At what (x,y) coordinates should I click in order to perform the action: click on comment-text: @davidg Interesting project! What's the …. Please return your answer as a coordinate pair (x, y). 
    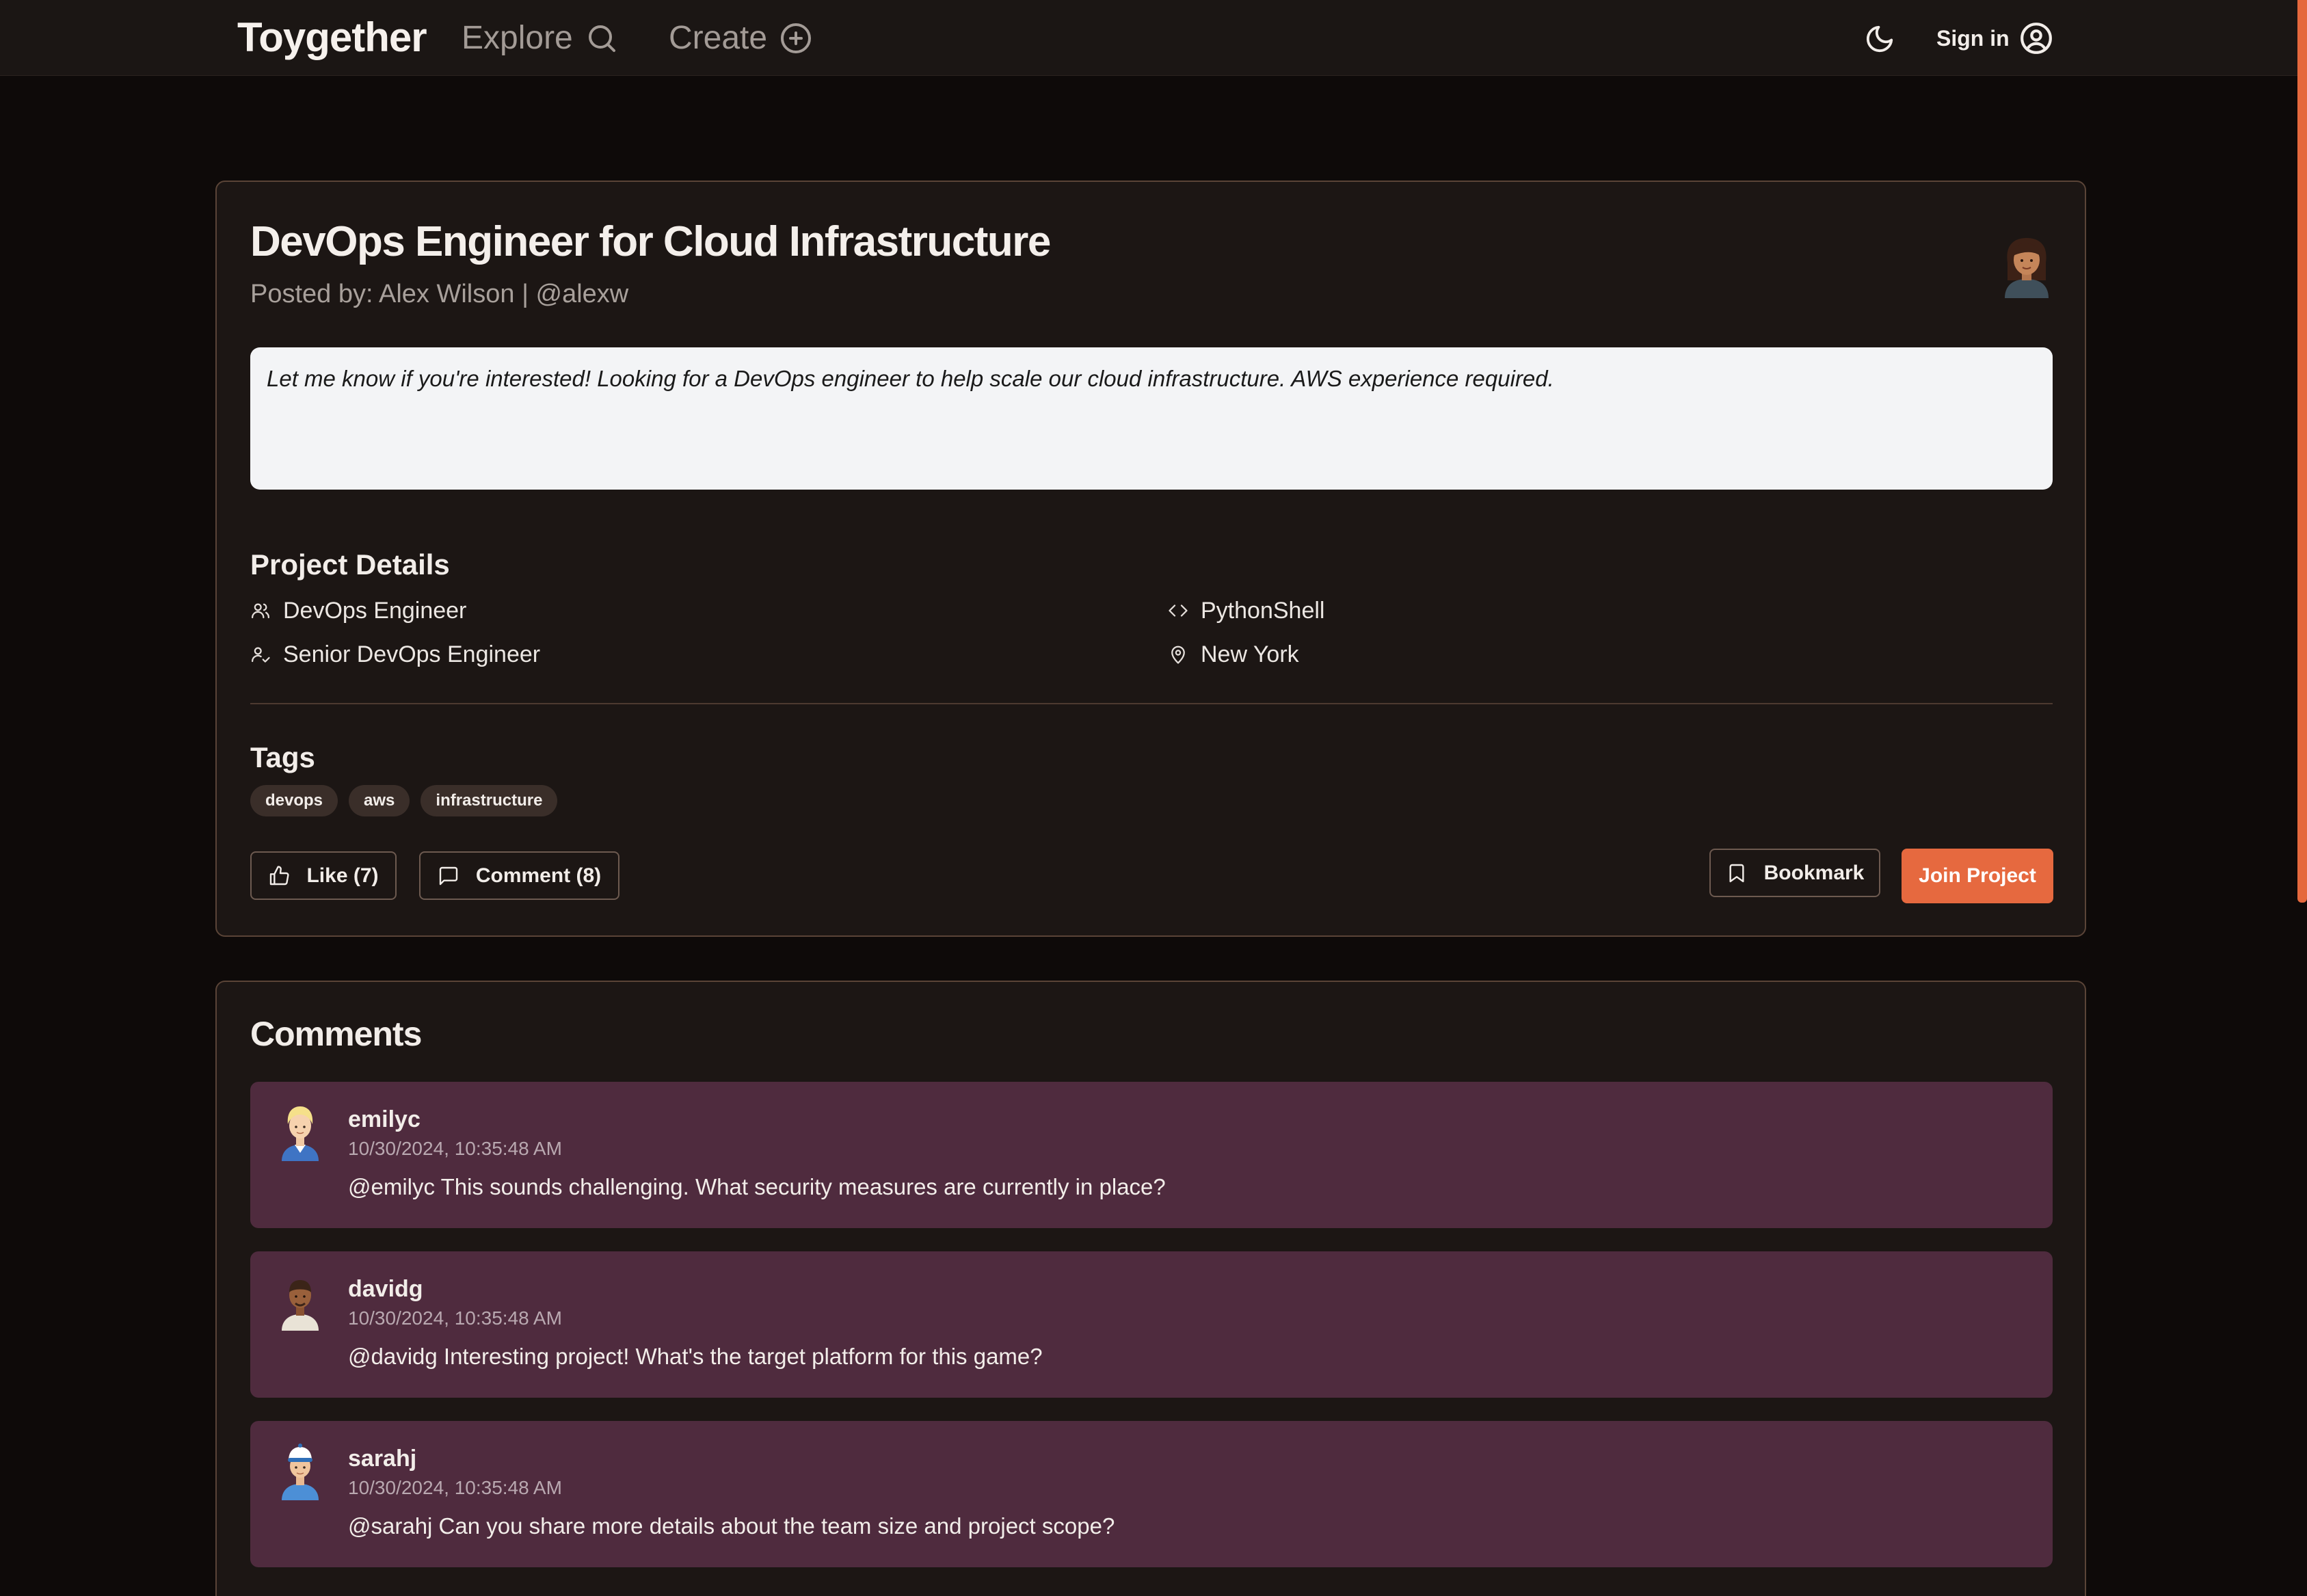
    Looking at the image, I should click on (696, 1356).